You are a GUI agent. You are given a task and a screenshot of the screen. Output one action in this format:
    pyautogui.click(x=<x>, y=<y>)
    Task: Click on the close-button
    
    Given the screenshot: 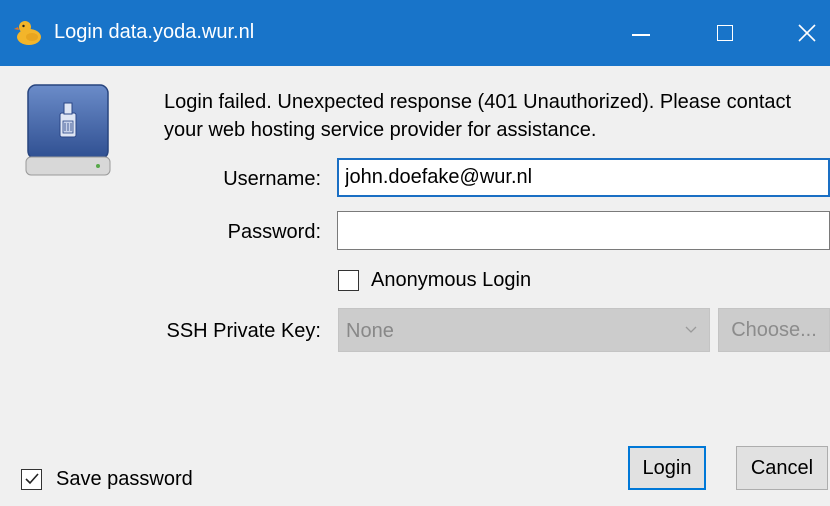 What is the action you would take?
    pyautogui.click(x=798, y=33)
    